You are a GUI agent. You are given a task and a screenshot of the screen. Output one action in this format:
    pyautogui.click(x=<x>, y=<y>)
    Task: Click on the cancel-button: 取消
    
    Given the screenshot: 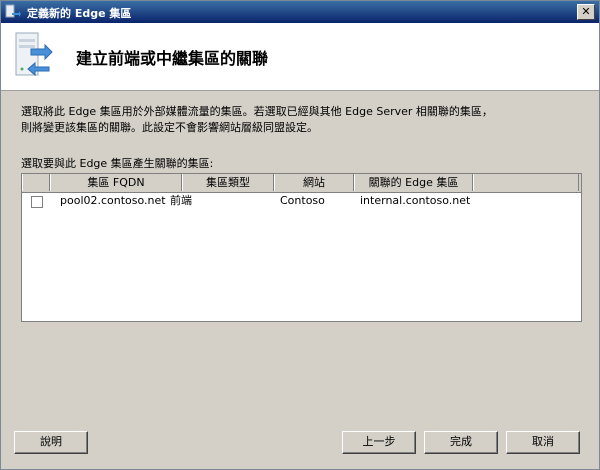 What is the action you would take?
    pyautogui.click(x=543, y=442)
    